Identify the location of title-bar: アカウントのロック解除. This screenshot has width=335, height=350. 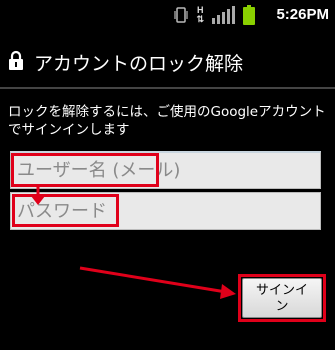
(167, 62).